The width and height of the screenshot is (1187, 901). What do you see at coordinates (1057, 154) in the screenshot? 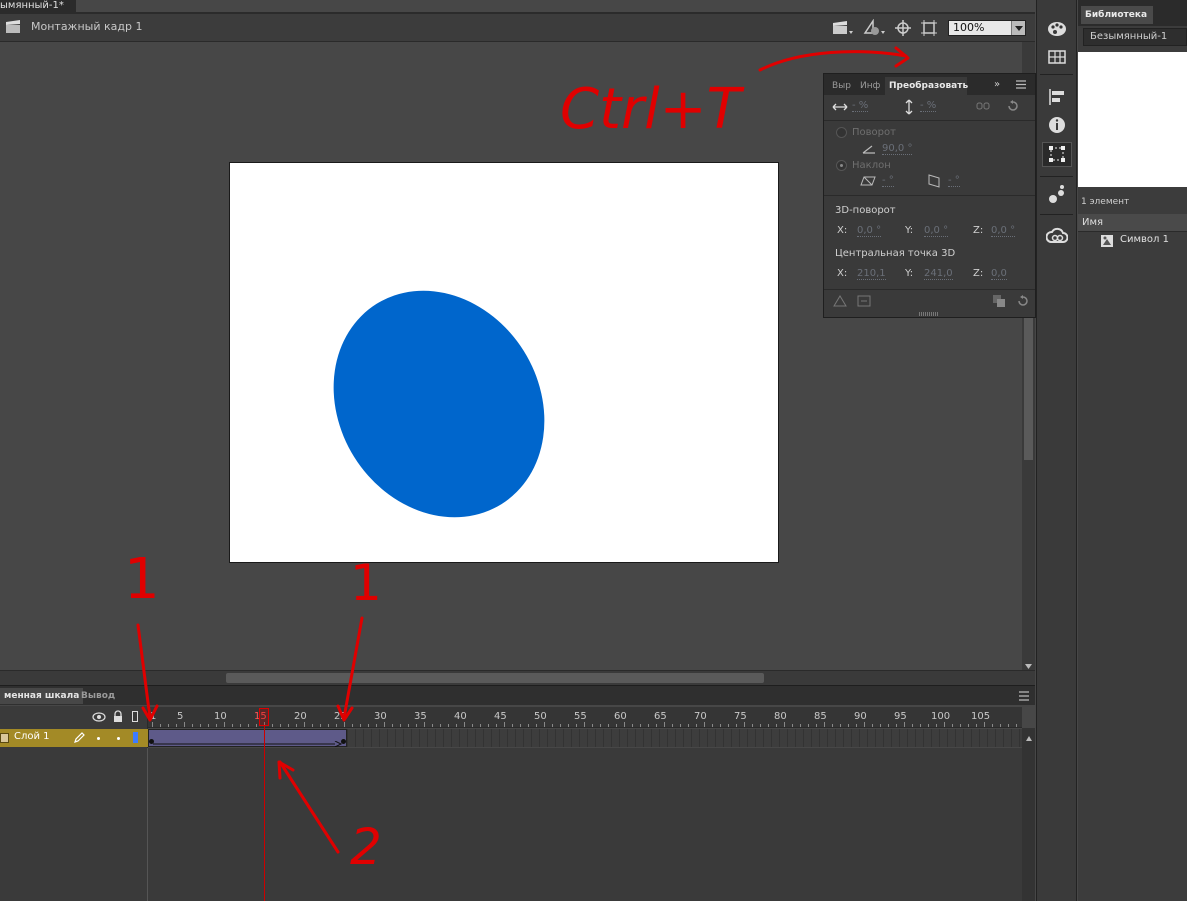
I see `transform-panel-button` at bounding box center [1057, 154].